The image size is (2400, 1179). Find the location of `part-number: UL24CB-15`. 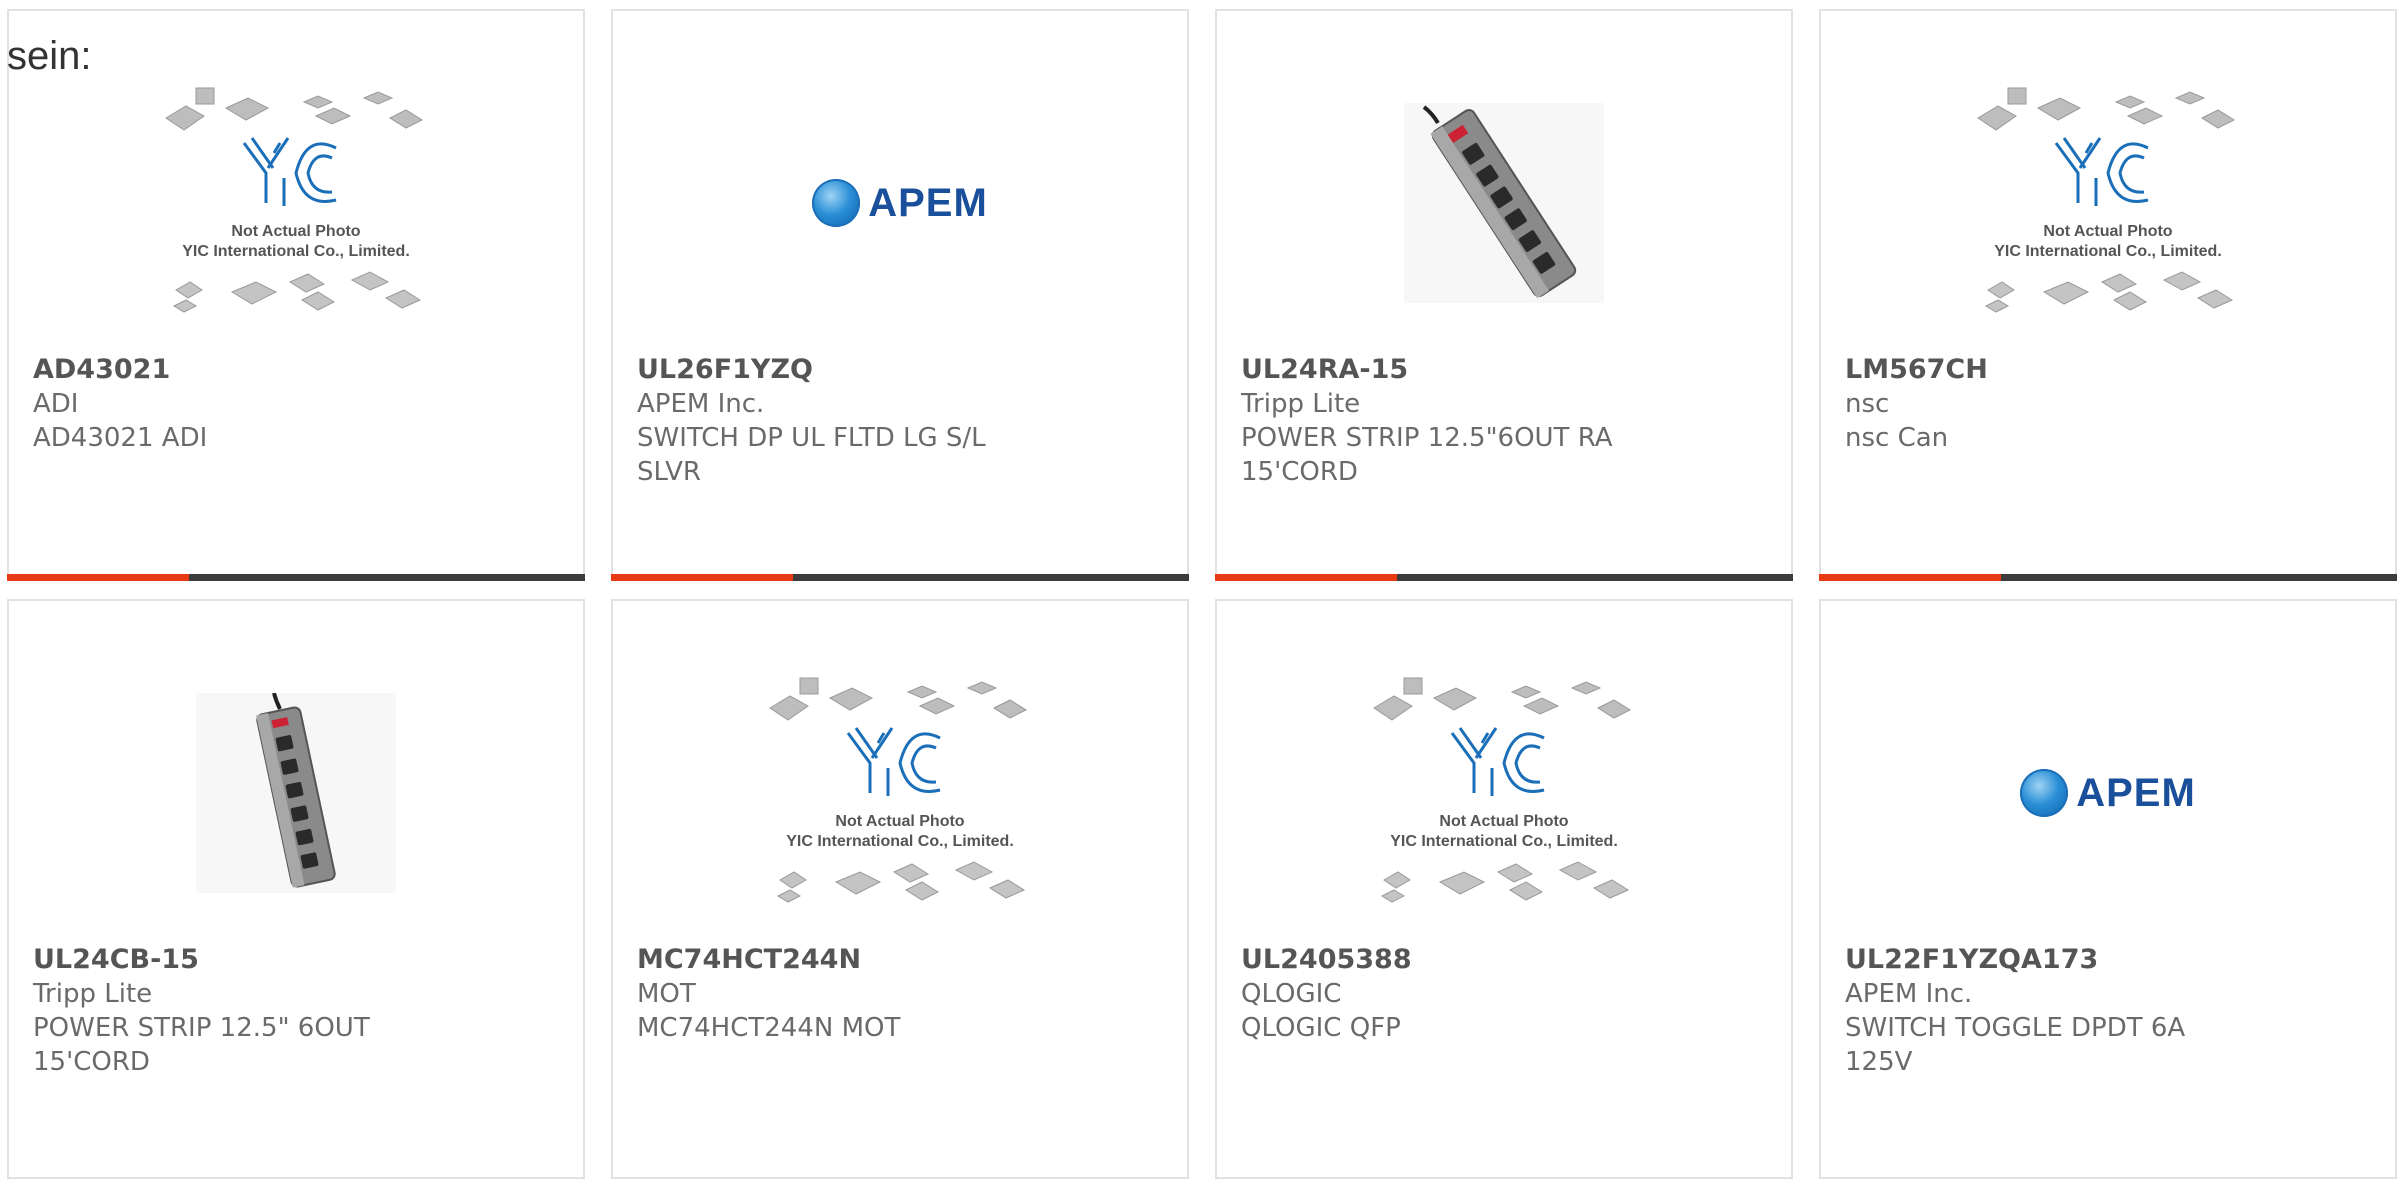

part-number: UL24CB-15 is located at coordinates (288, 960).